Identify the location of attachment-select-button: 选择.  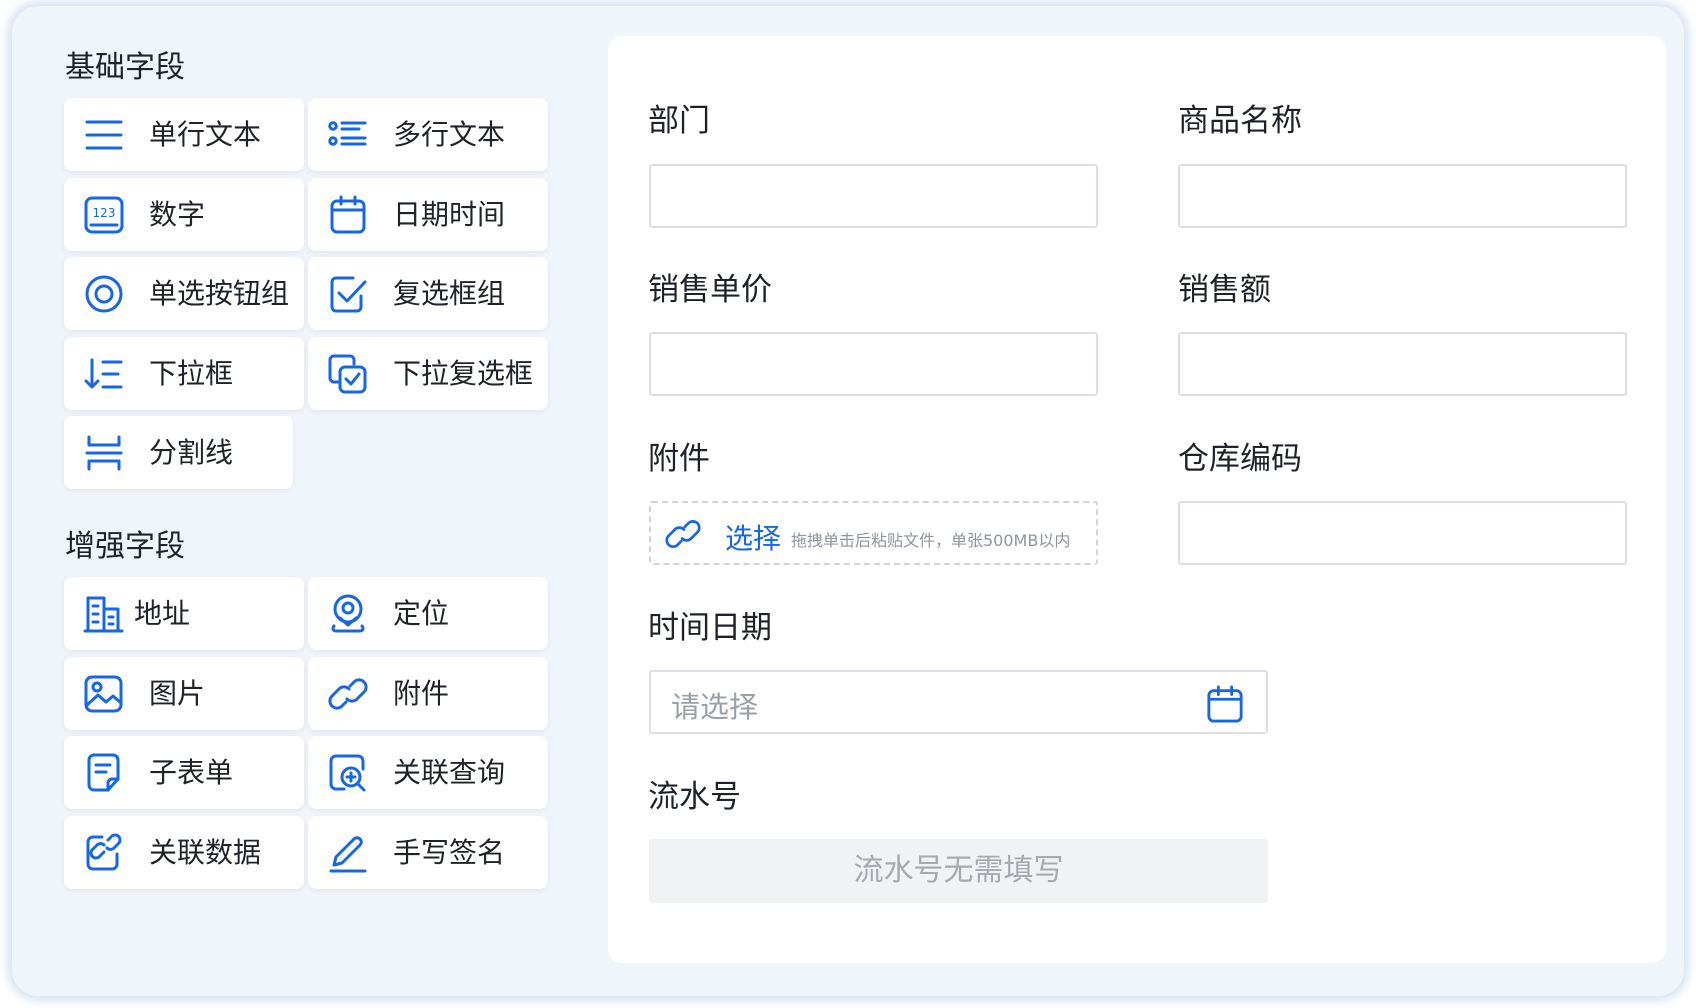
(753, 537).